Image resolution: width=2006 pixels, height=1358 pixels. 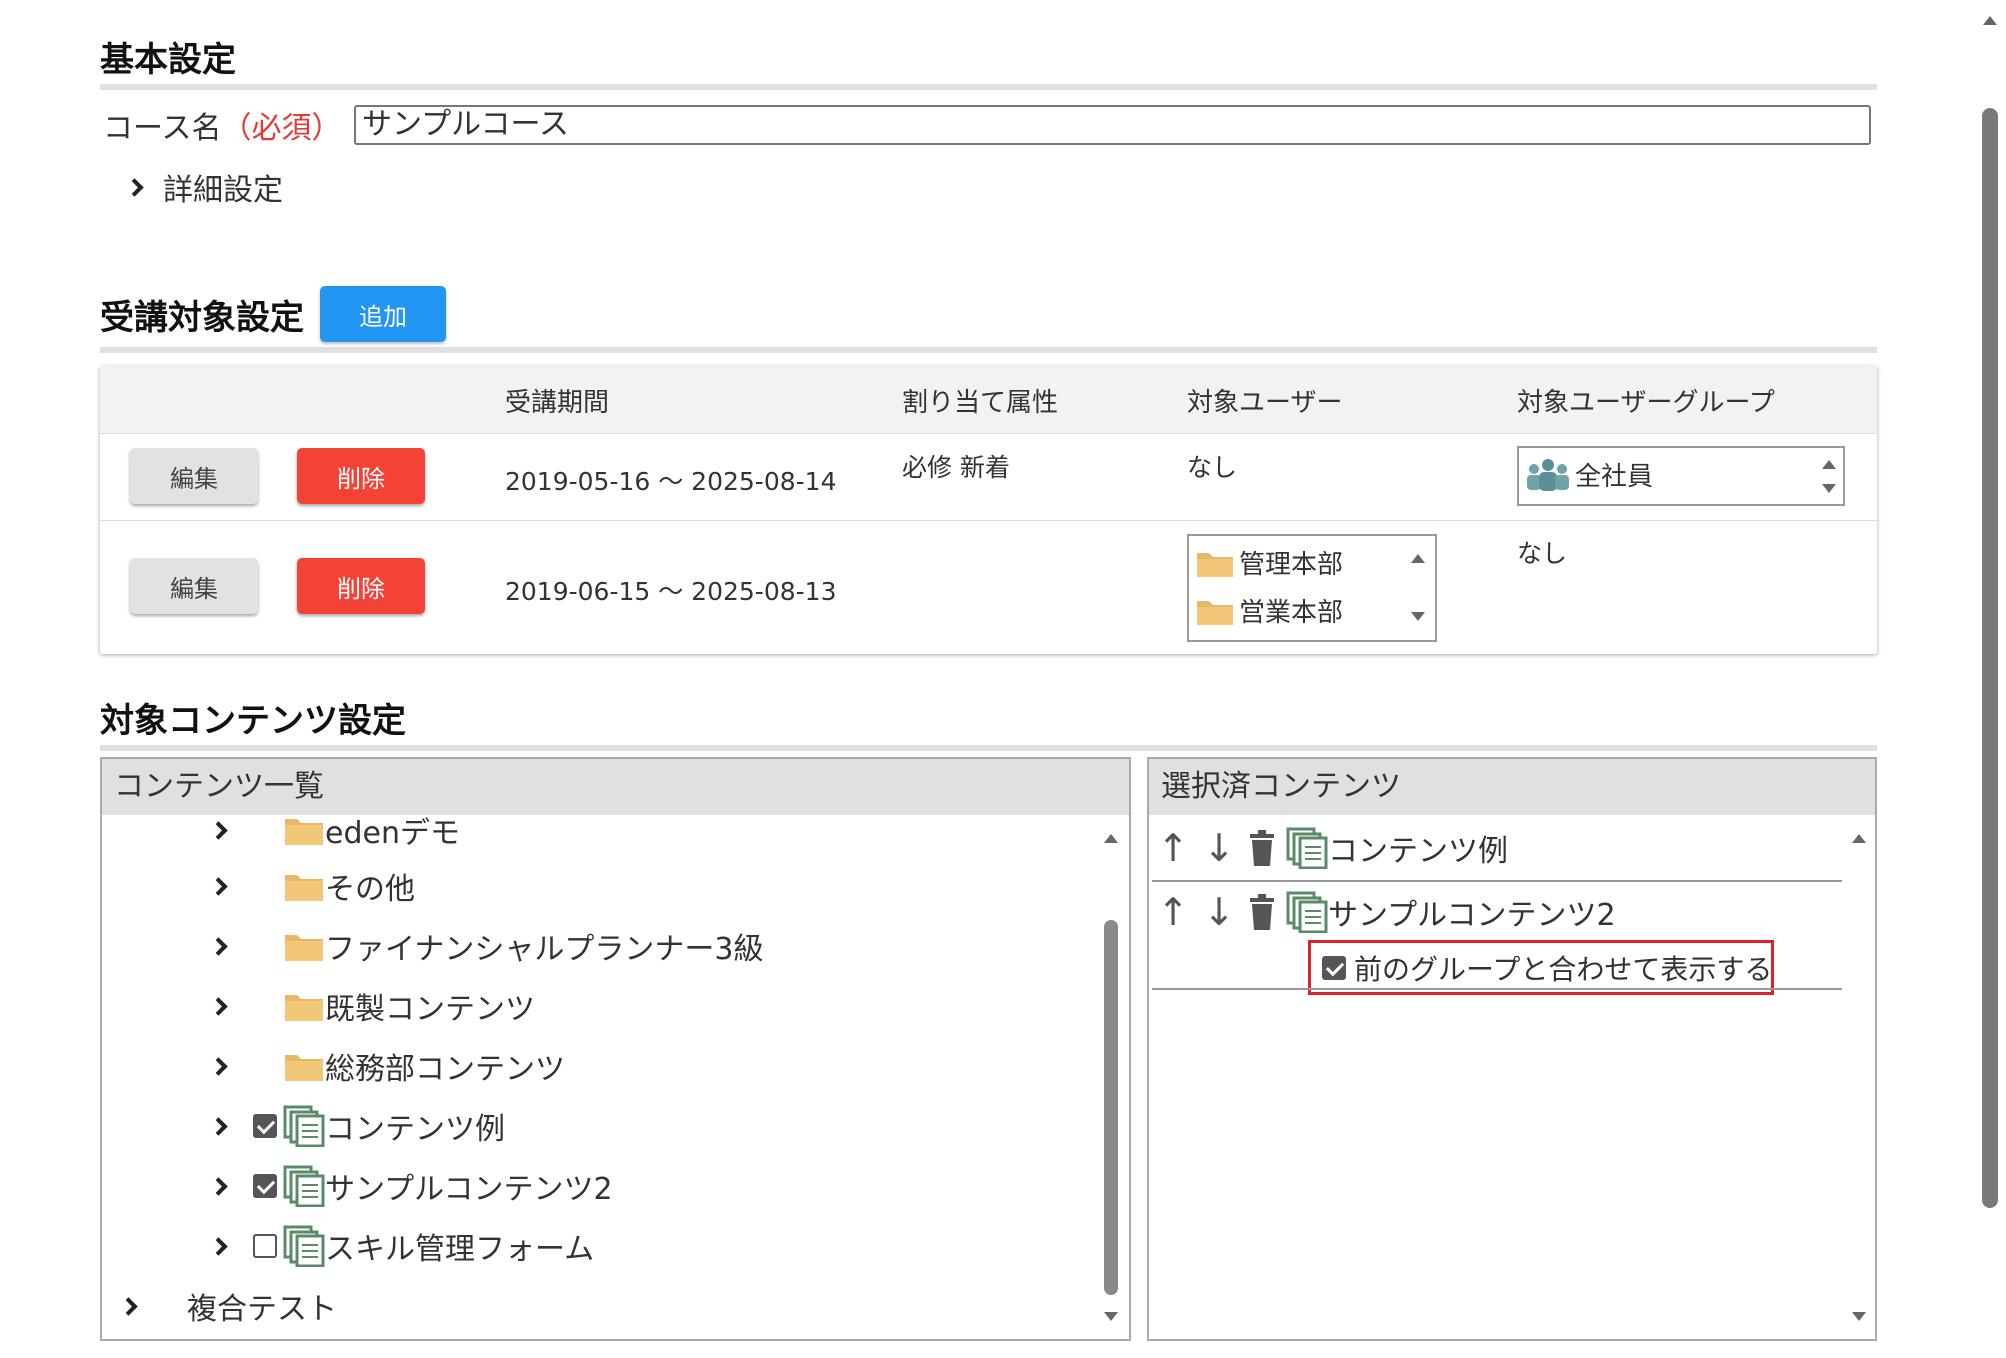 I want to click on page-scrollbar, so click(x=1990, y=658).